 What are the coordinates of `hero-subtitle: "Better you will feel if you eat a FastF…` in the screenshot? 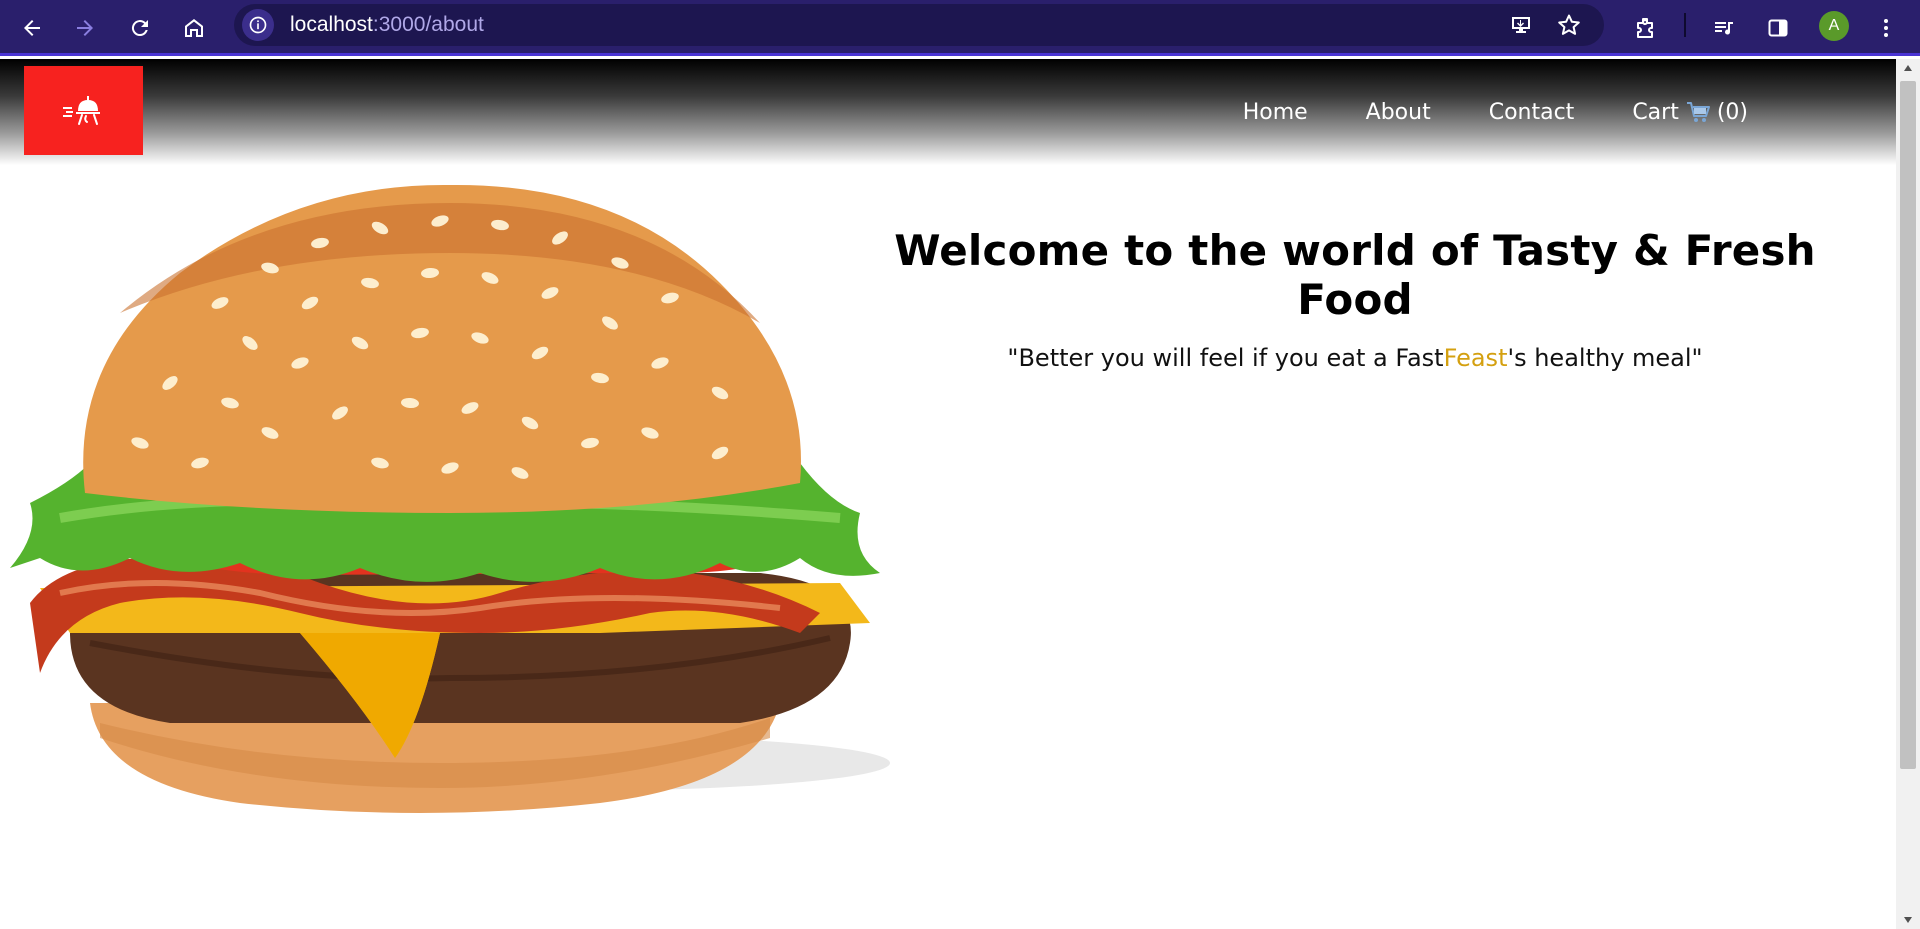 It's located at (1355, 358).